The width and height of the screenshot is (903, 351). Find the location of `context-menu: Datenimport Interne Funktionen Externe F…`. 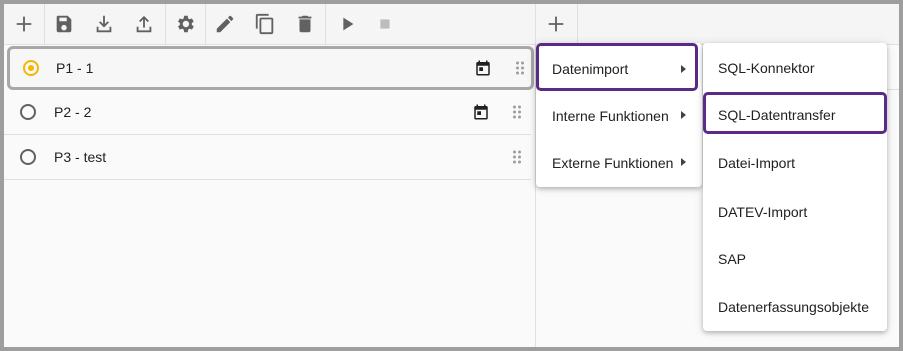

context-menu: Datenimport Interne Funktionen Externe F… is located at coordinates (619, 115).